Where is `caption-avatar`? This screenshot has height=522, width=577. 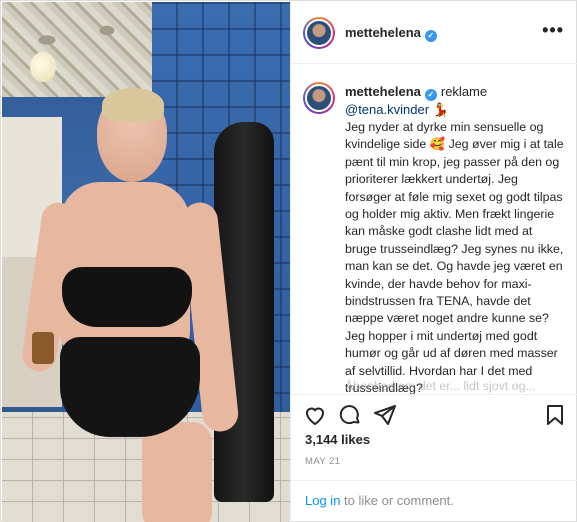 caption-avatar is located at coordinates (319, 98).